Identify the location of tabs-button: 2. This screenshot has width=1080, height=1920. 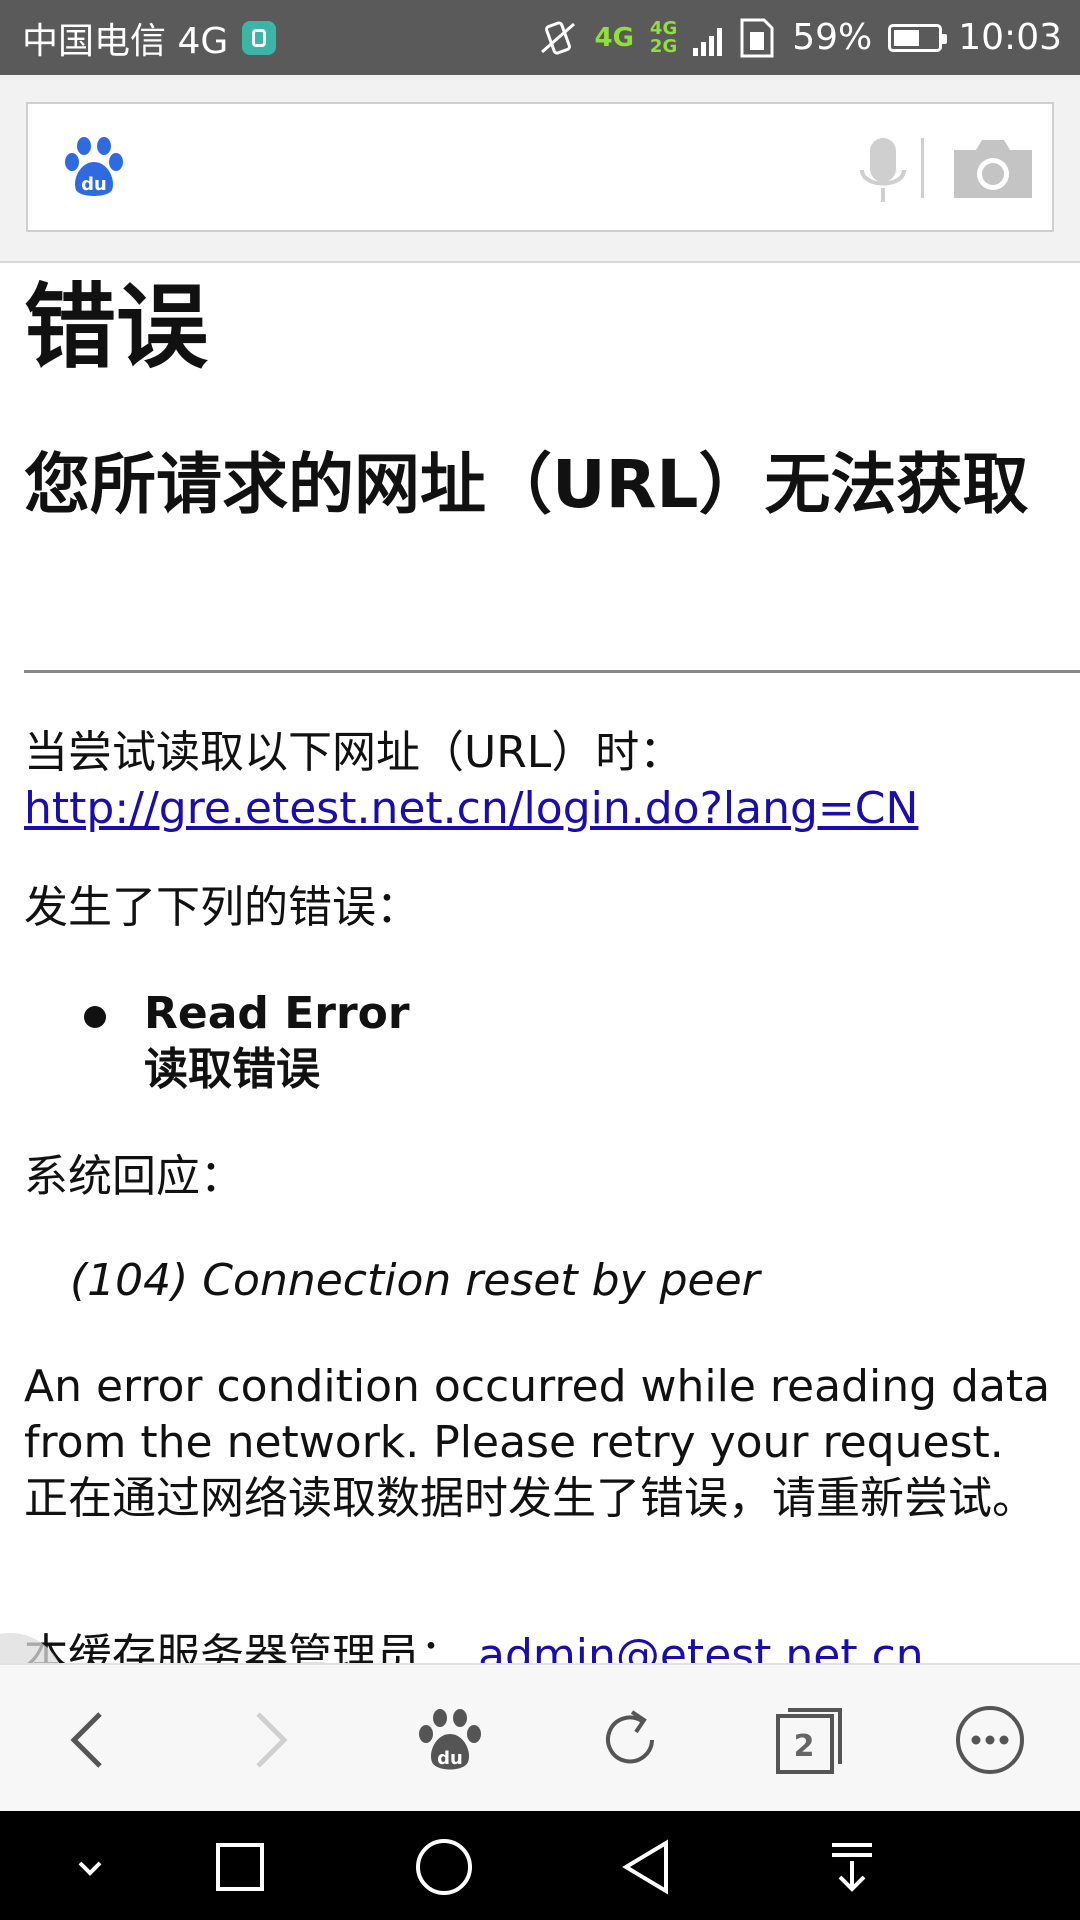
(810, 1740).